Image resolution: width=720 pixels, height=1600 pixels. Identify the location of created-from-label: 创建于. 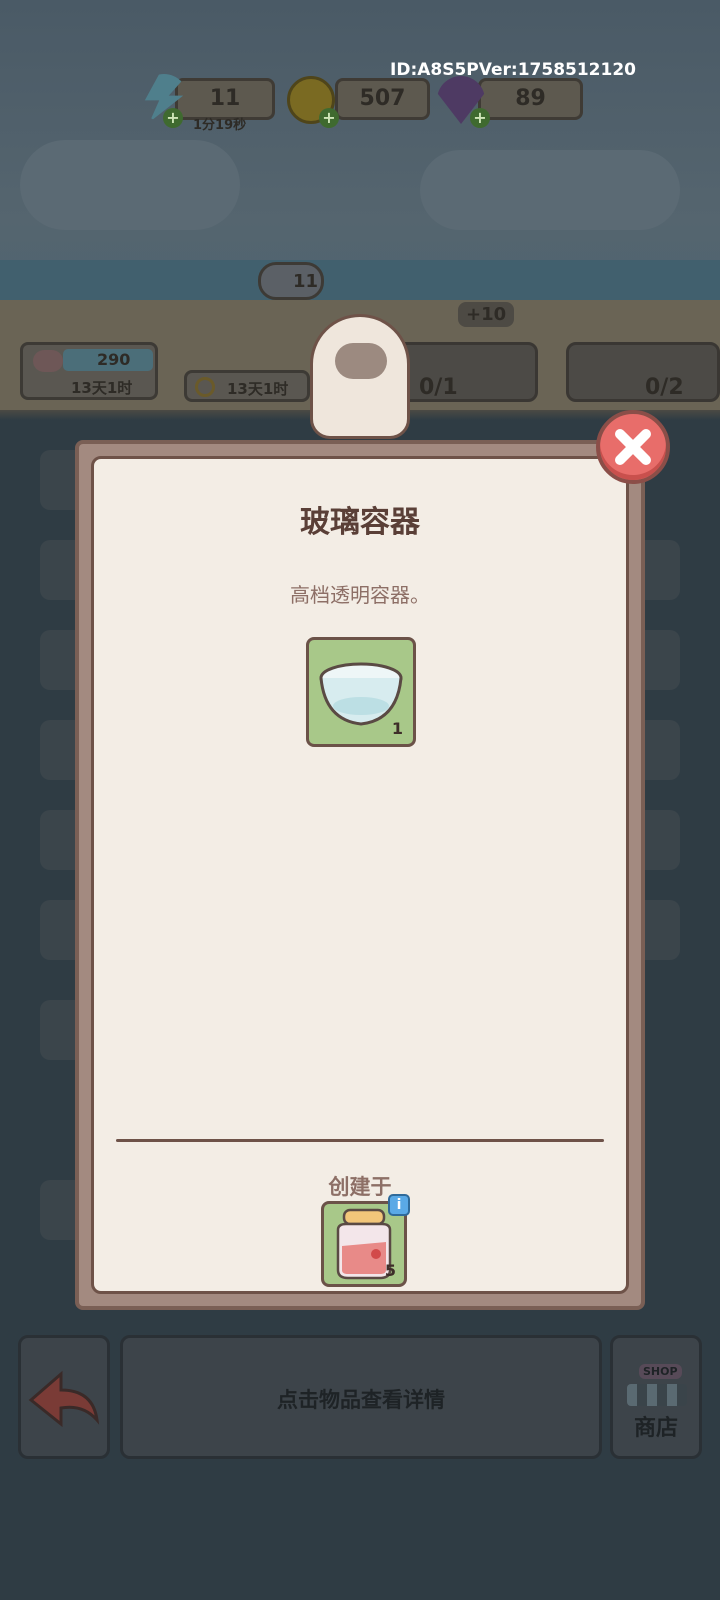
(360, 1187).